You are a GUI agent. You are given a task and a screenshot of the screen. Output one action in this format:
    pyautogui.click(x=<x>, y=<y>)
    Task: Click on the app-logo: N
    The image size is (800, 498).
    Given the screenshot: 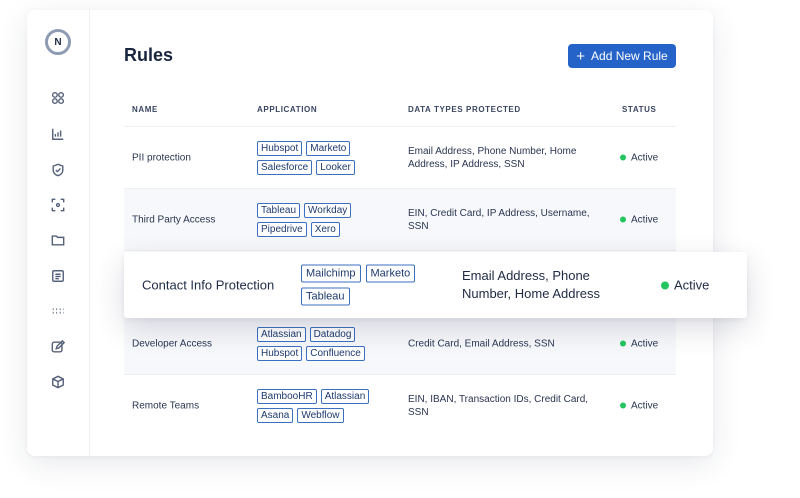 What is the action you would take?
    pyautogui.click(x=58, y=42)
    